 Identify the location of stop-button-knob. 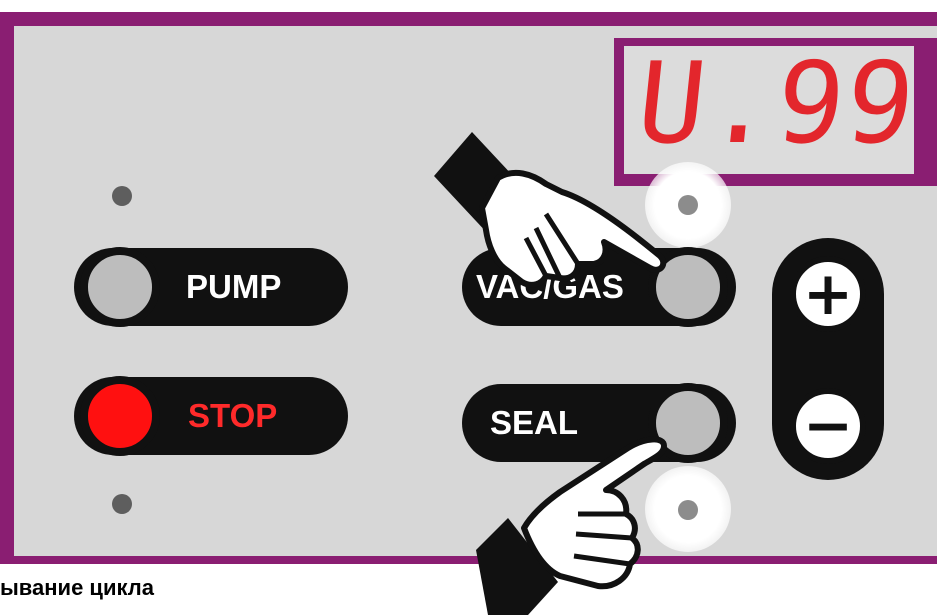
(120, 416).